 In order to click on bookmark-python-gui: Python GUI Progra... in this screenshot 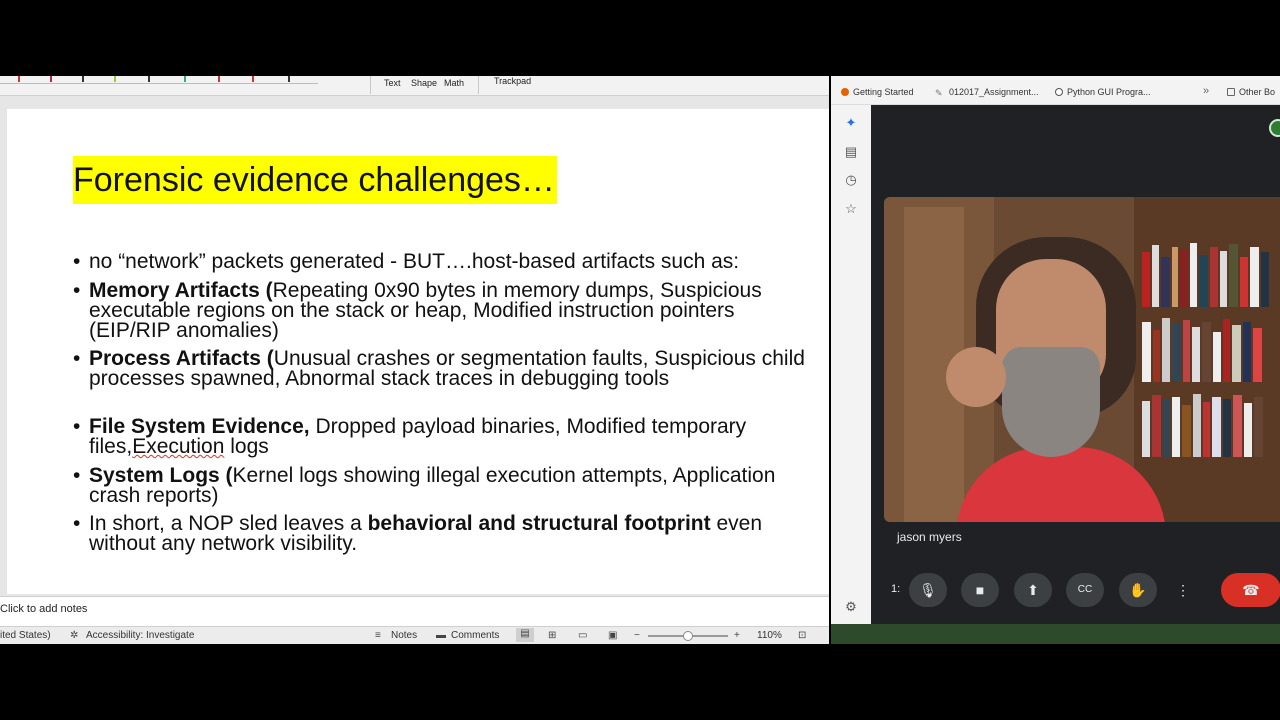, I will do `click(1103, 92)`.